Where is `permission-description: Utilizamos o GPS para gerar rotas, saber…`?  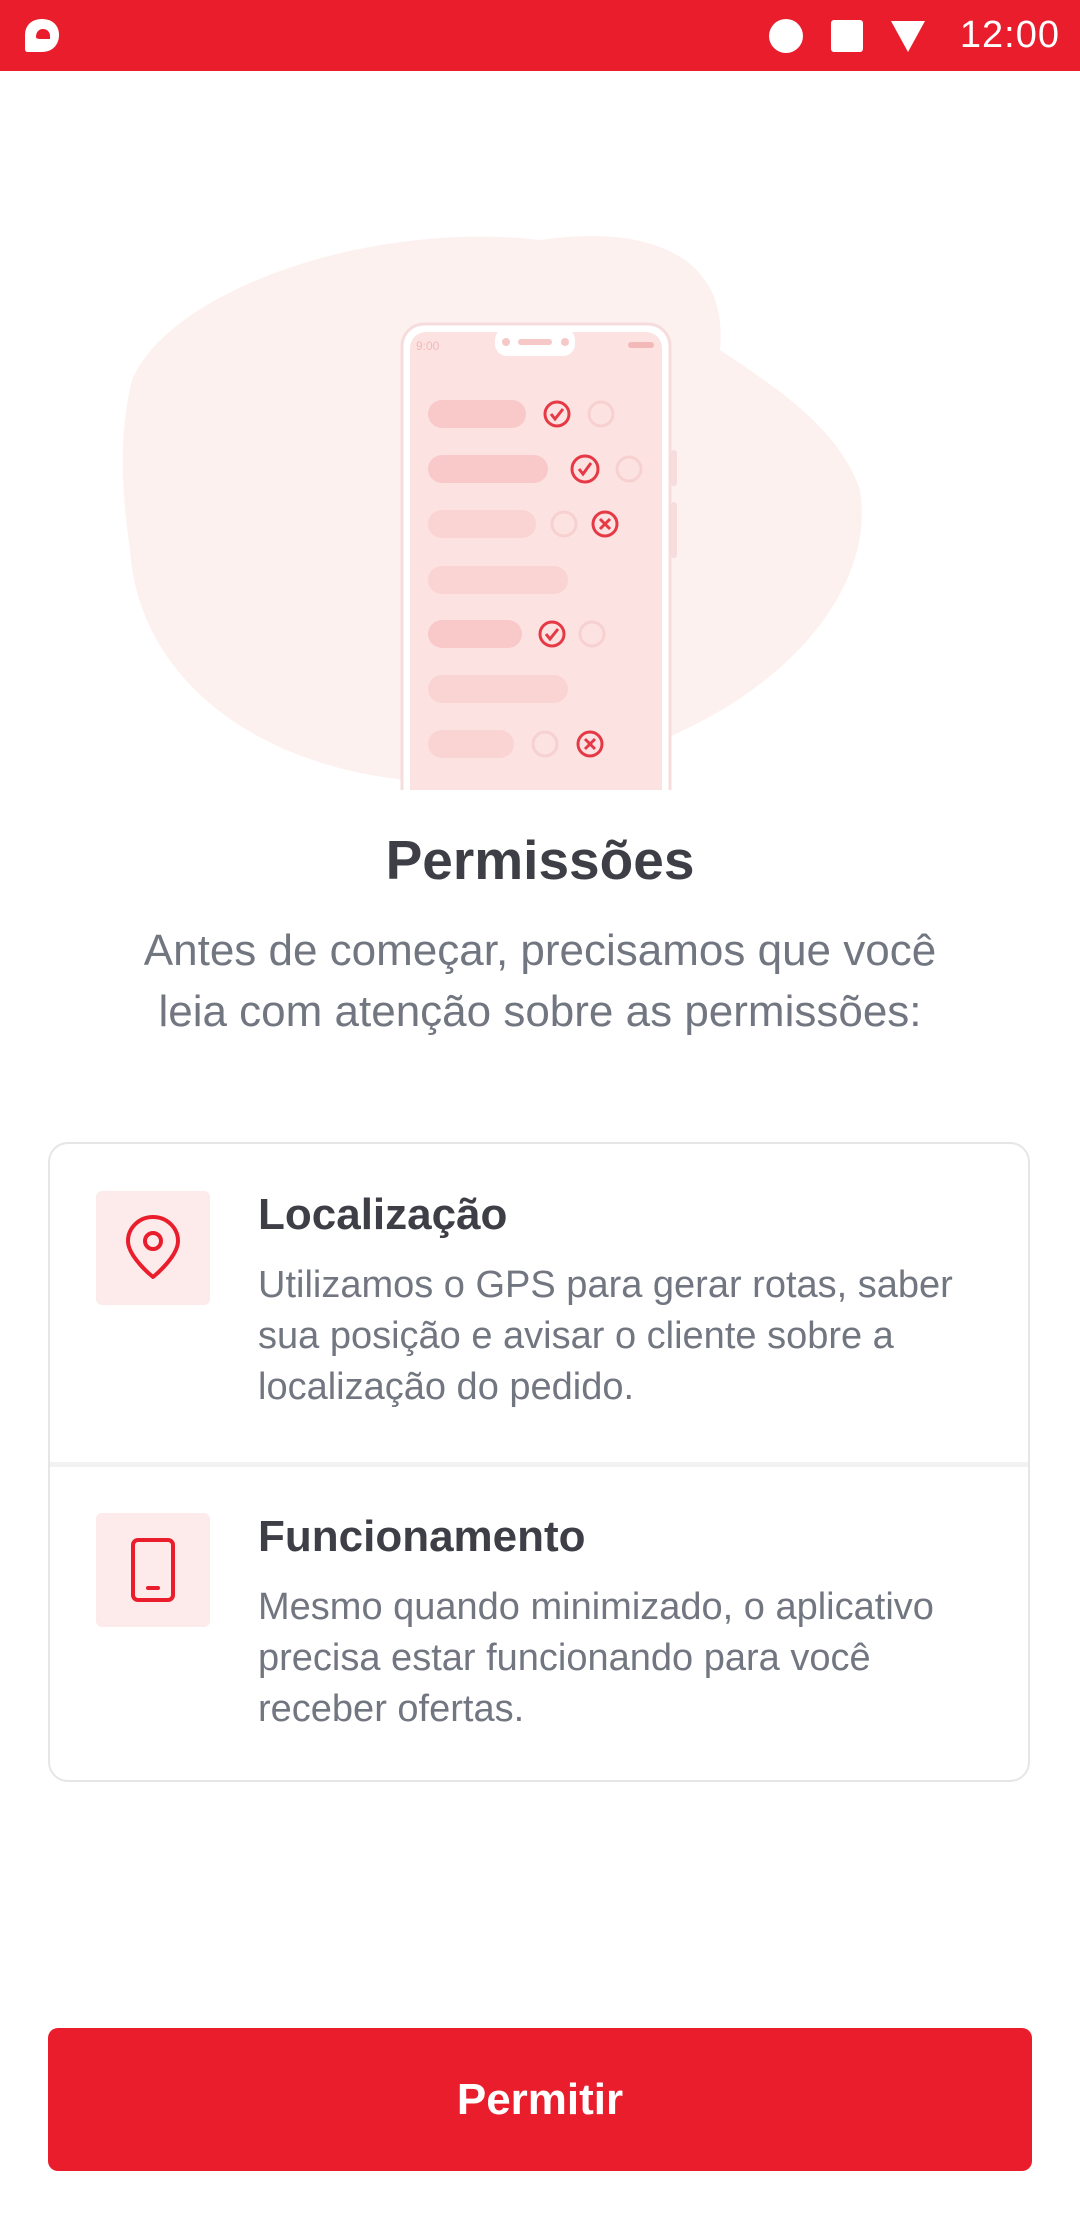
permission-description: Utilizamos o GPS para gerar rotas, saber… is located at coordinates (605, 1336).